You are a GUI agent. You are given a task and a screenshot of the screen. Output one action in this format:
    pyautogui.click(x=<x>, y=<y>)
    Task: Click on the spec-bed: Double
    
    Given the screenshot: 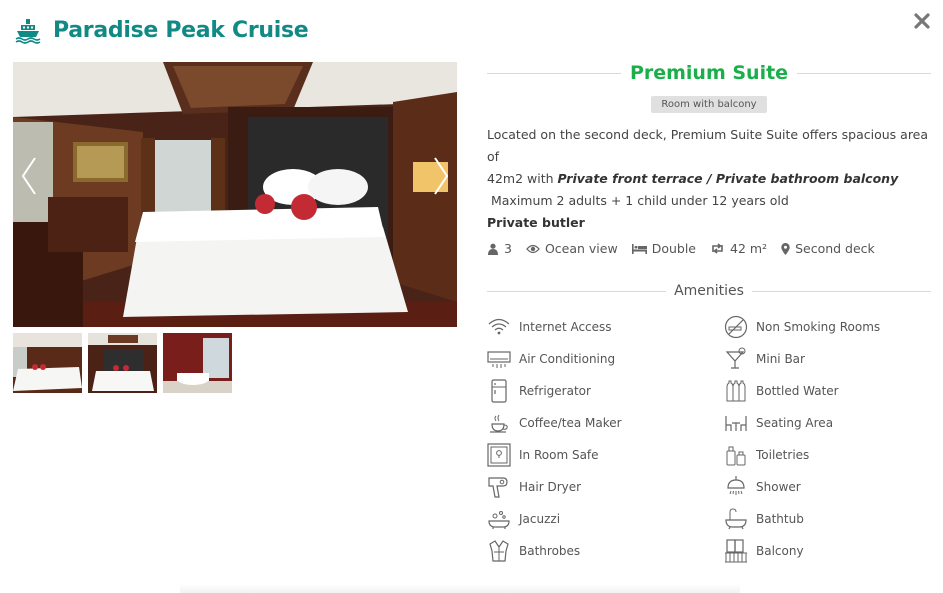 What is the action you would take?
    pyautogui.click(x=663, y=248)
    